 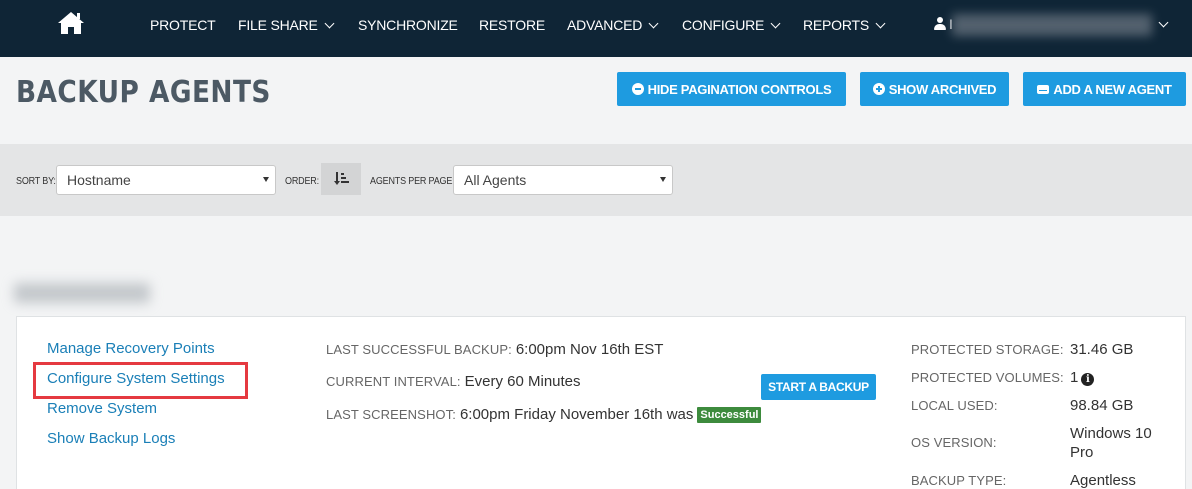 I want to click on add-agent-button: ADD A NEW AGENT, so click(x=1104, y=89).